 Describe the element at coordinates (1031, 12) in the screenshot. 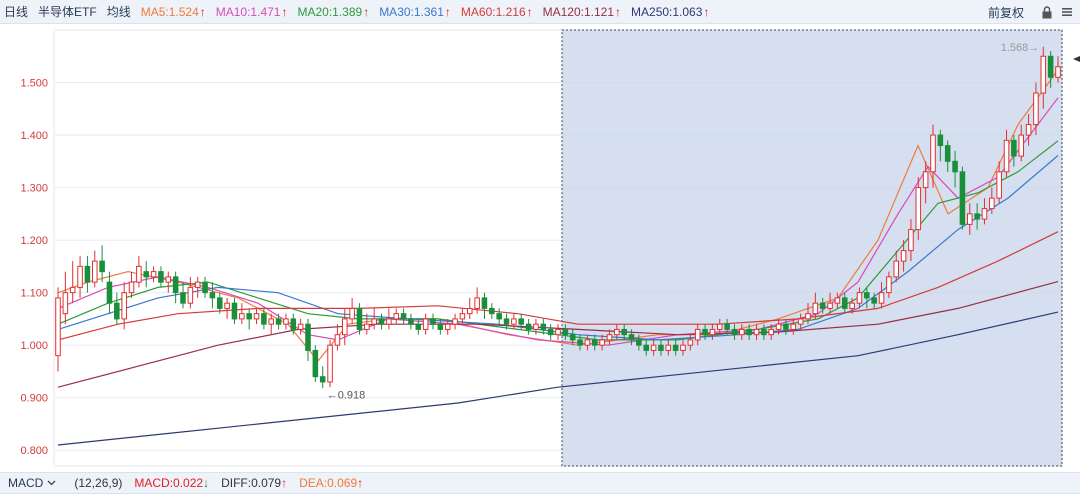

I see `toolbar-right: 前复权` at that location.